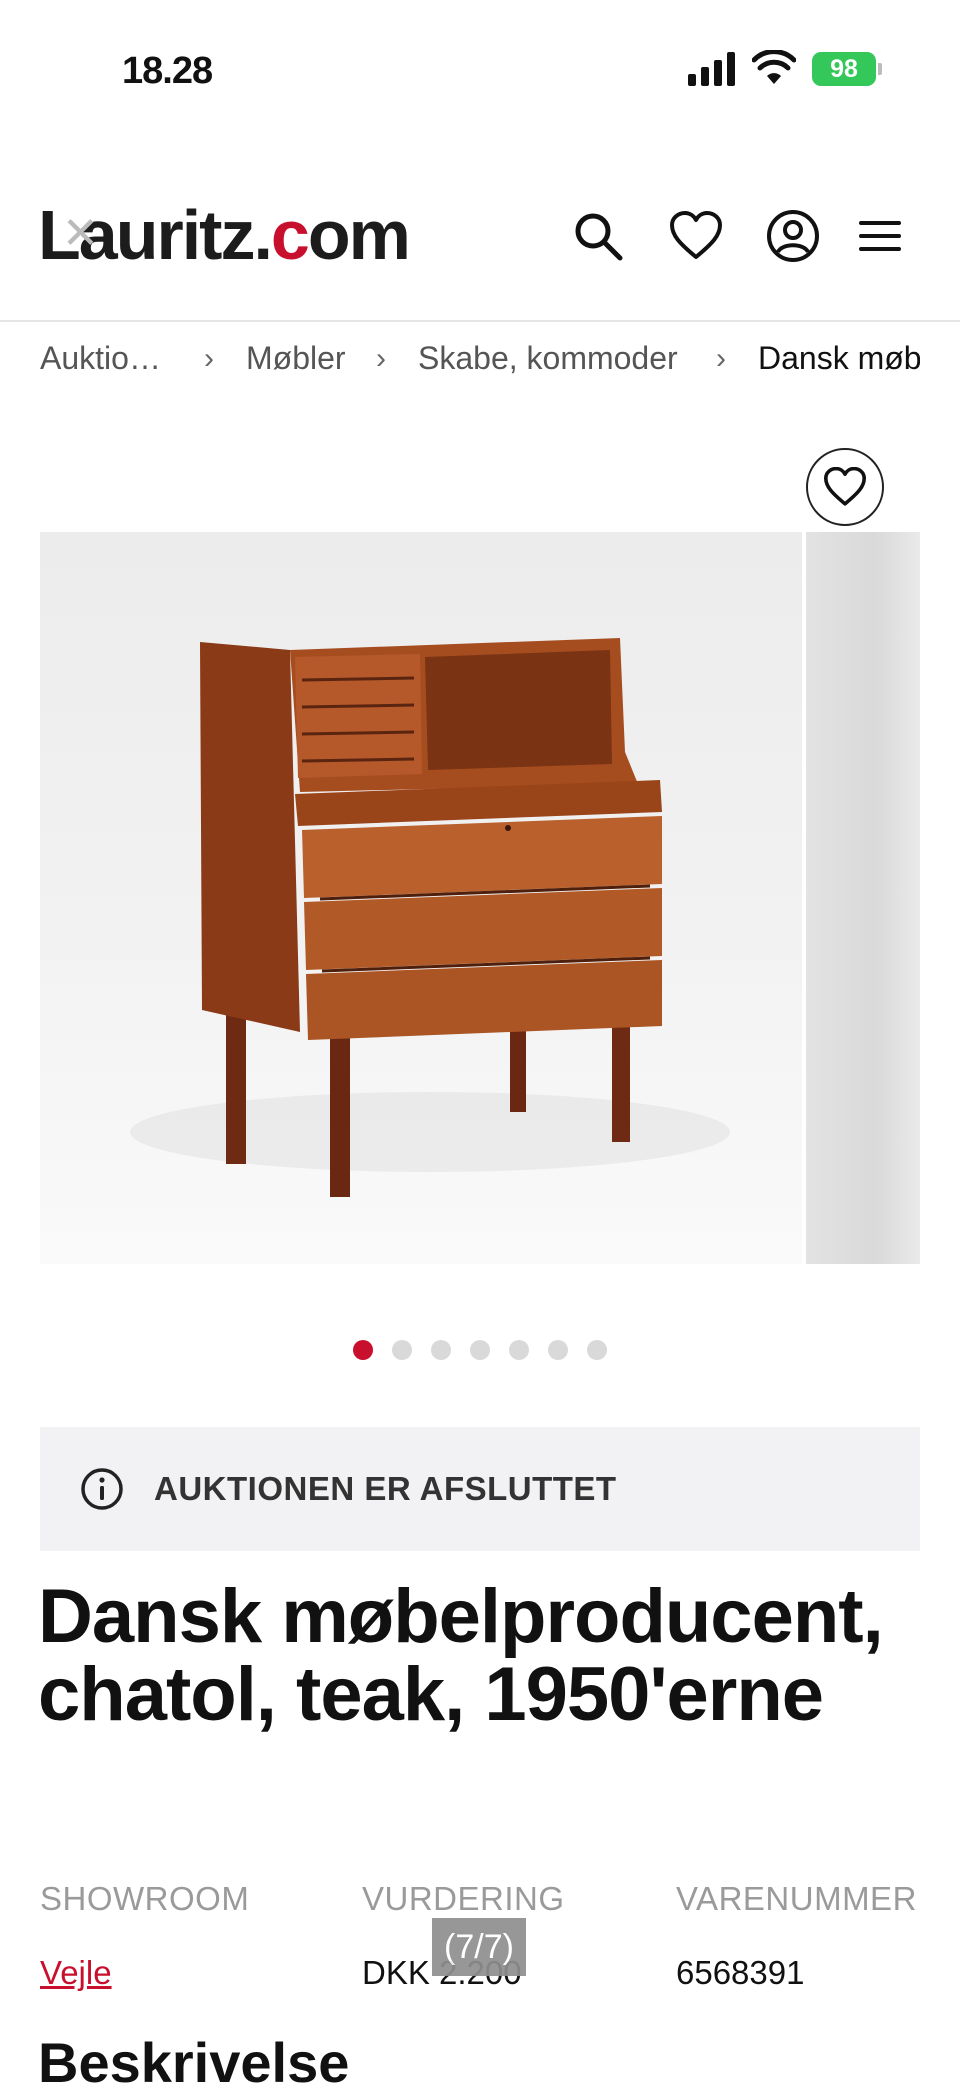  Describe the element at coordinates (480, 241) in the screenshot. I see `site-header: Lauritz.com ✕` at that location.